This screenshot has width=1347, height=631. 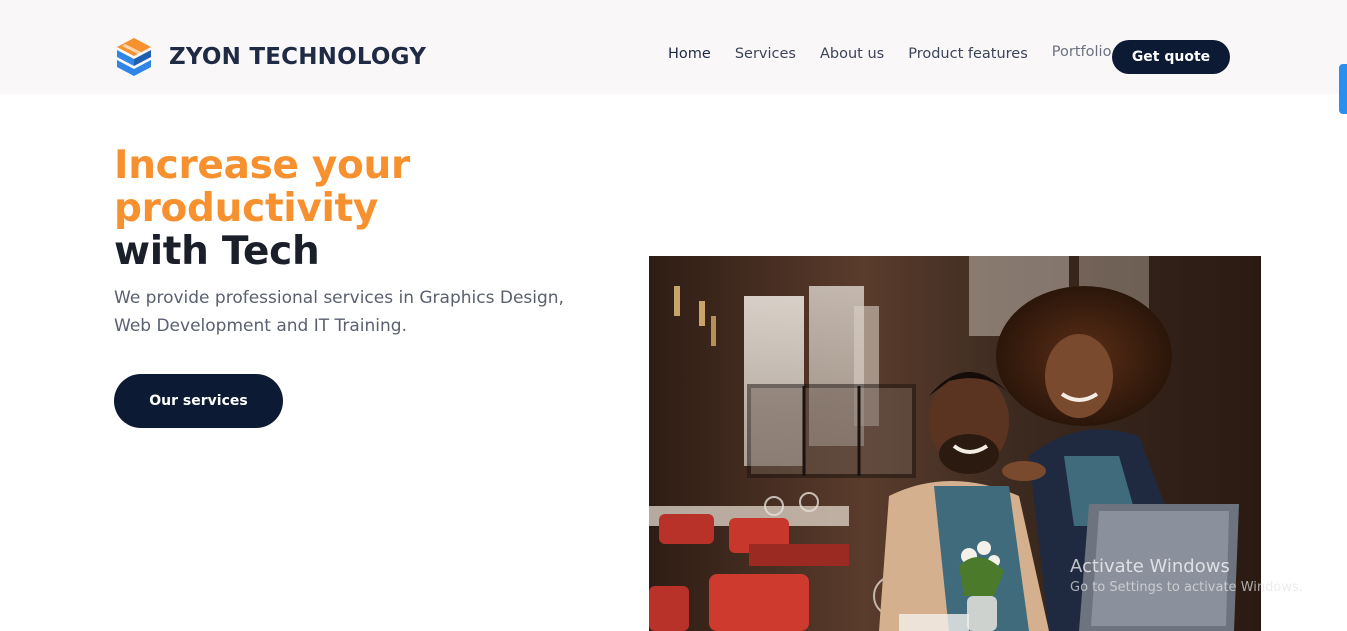 What do you see at coordinates (765, 54) in the screenshot?
I see `nav-services: Services` at bounding box center [765, 54].